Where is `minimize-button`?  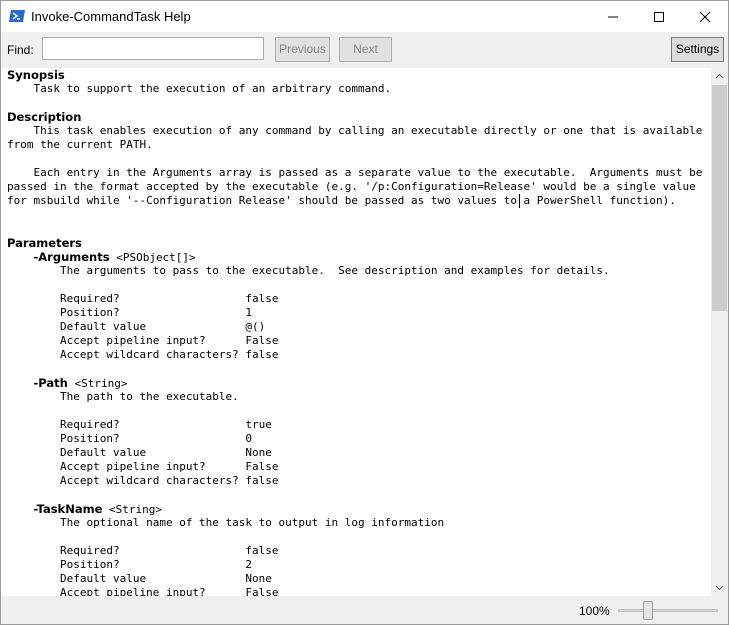
minimize-button is located at coordinates (613, 16).